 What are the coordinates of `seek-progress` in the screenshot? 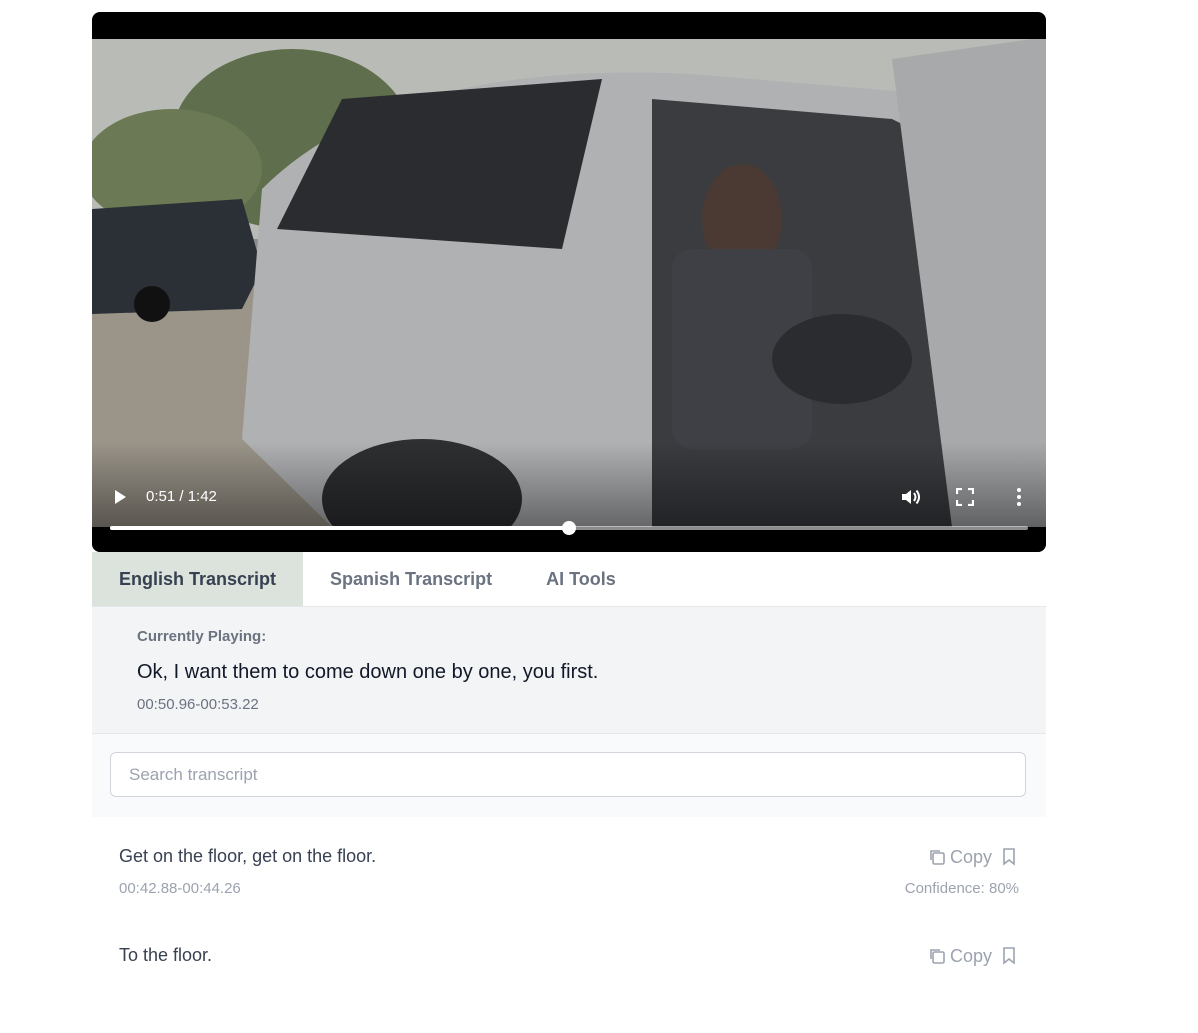 It's located at (339, 528).